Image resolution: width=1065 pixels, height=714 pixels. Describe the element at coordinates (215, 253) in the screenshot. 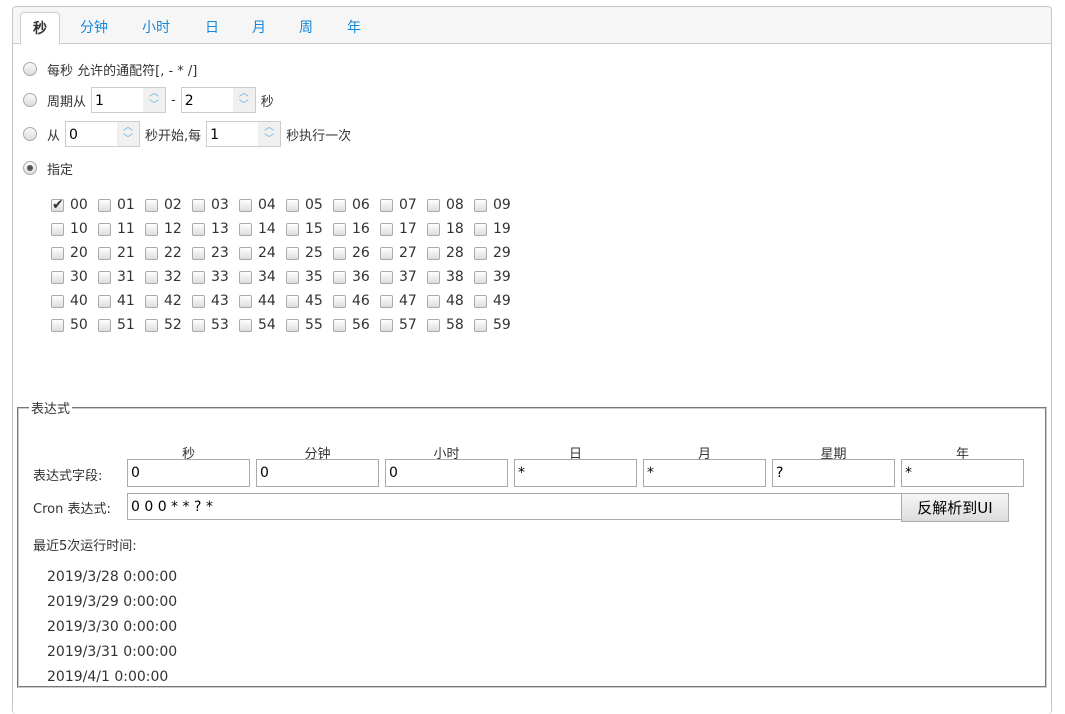

I see `second-checkbox: 23` at that location.